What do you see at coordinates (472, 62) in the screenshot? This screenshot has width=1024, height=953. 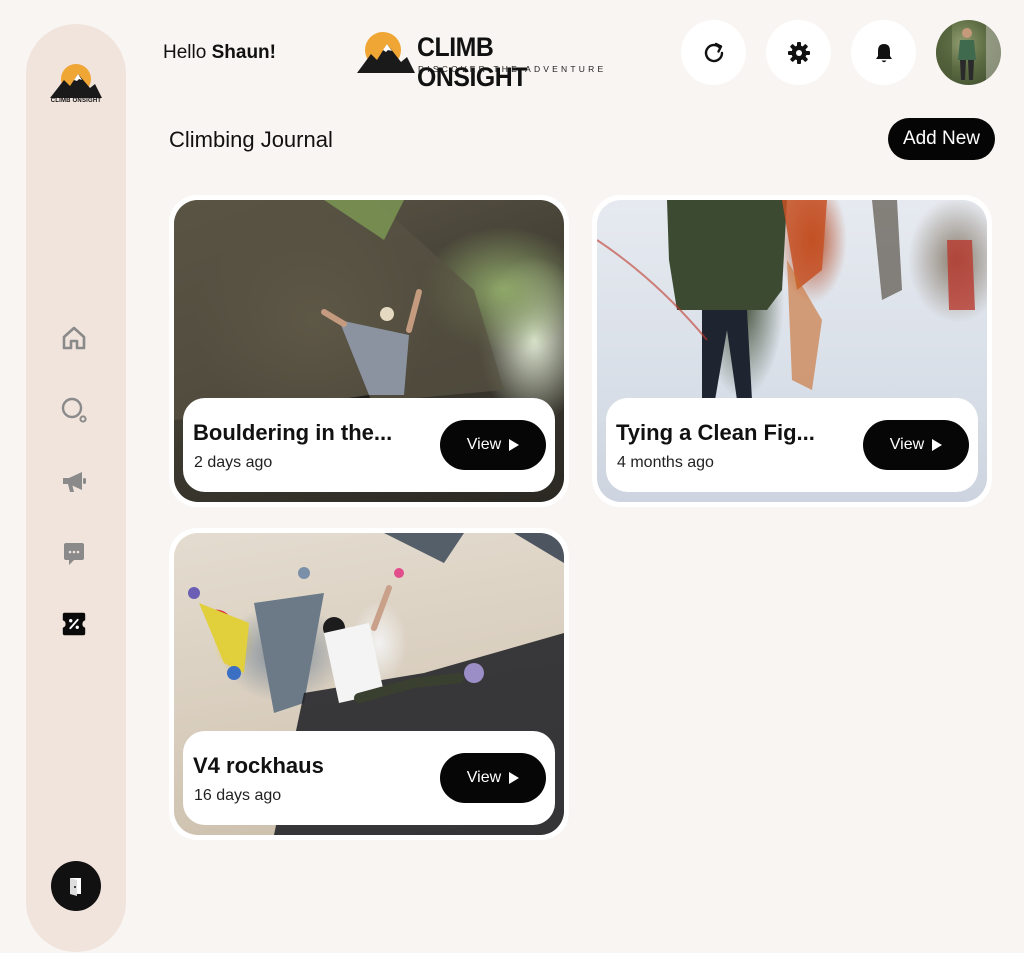 I see `brand-name: CLIMB ONSIGHT` at bounding box center [472, 62].